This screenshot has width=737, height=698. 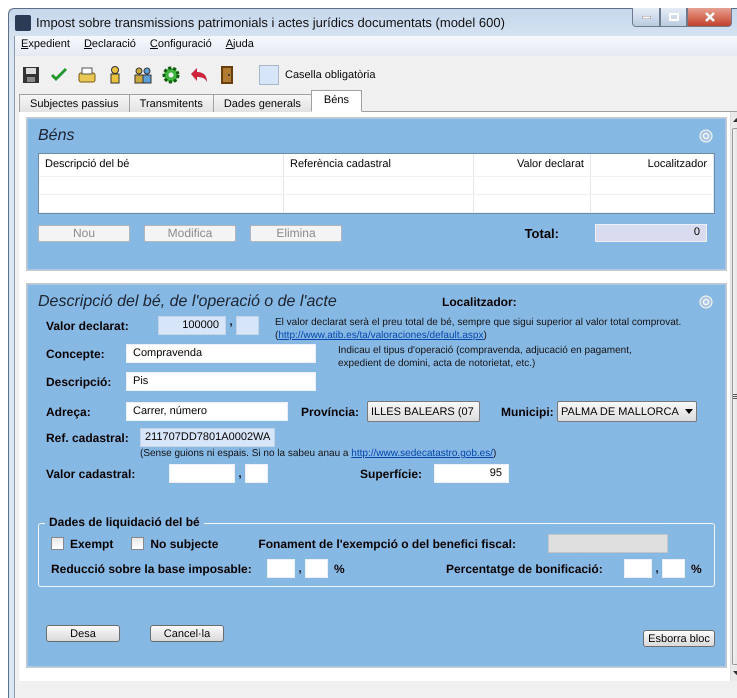 I want to click on hint-text: El valor declarat serà el preu total de bé, sempre que sigui superior al valor total comprovat. (http://www.atib.es/ta/valoraciones/default.aspx), so click(x=478, y=329).